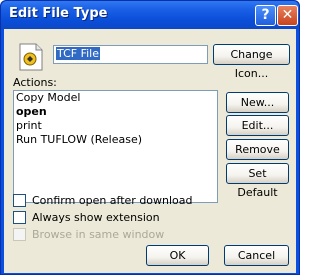 The image size is (320, 275). I want to click on cancel-label: Cancel, so click(256, 255).